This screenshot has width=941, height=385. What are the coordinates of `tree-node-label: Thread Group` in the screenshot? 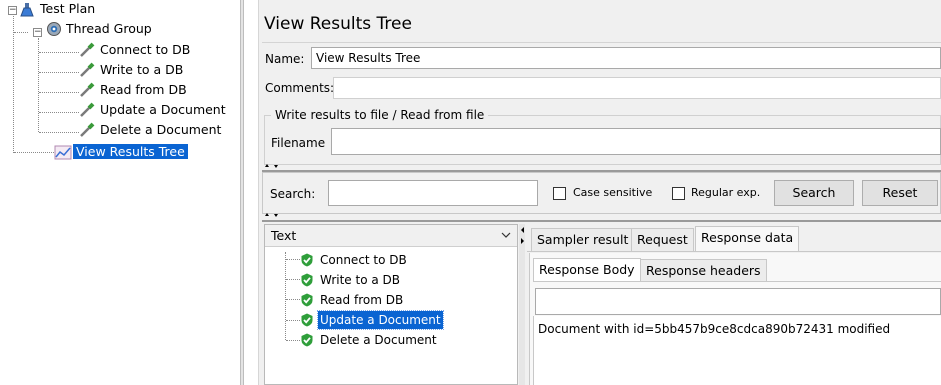 It's located at (109, 28).